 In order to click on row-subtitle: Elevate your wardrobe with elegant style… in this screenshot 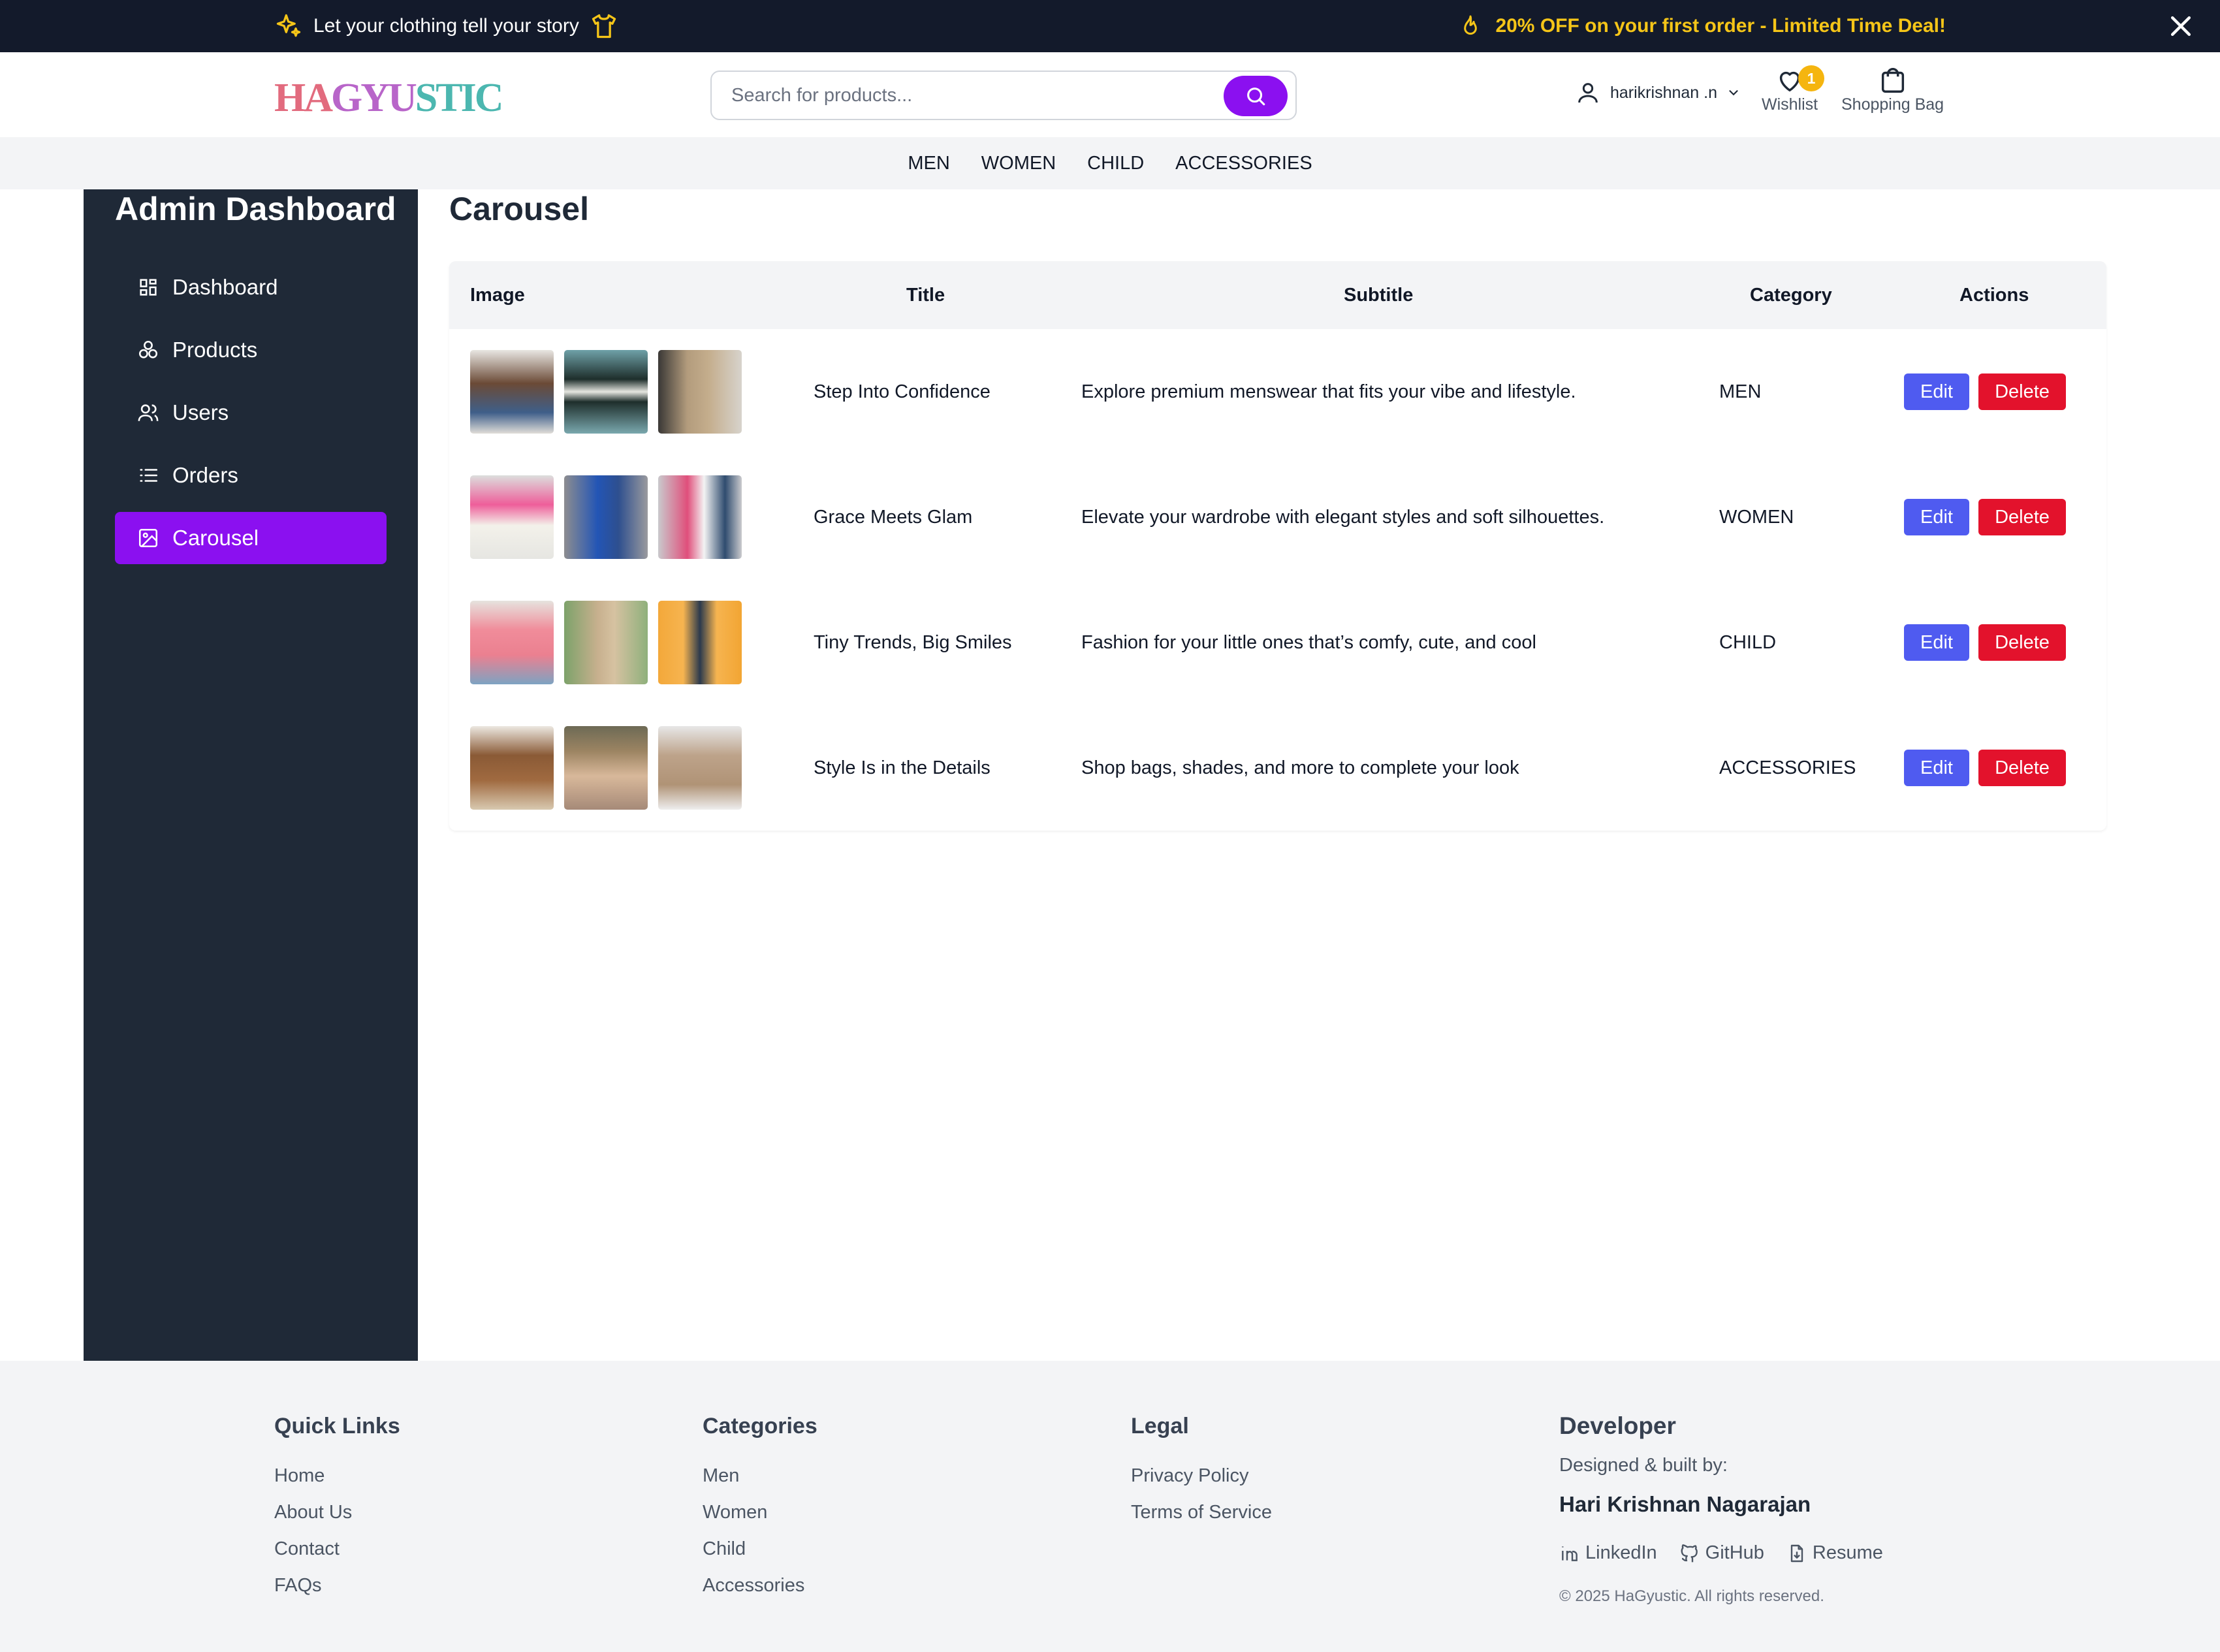, I will do `click(1343, 517)`.